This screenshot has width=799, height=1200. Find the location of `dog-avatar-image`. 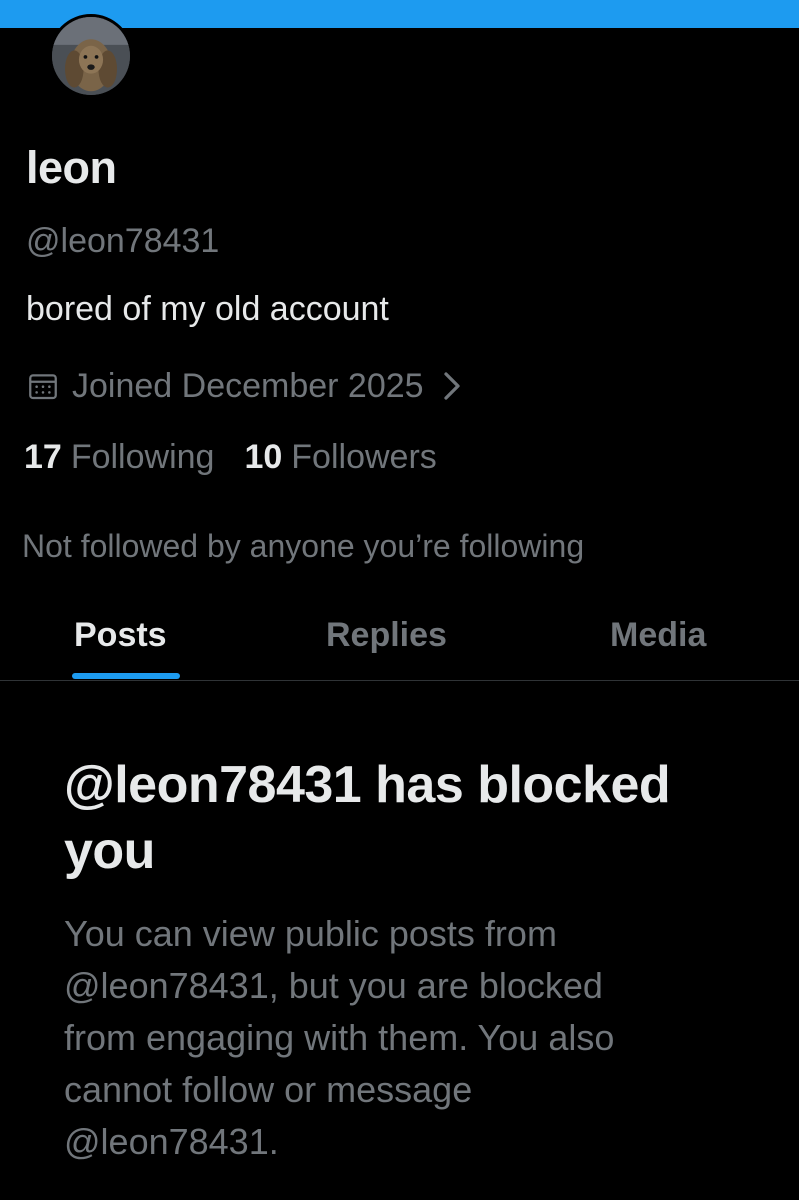

dog-avatar-image is located at coordinates (91, 56).